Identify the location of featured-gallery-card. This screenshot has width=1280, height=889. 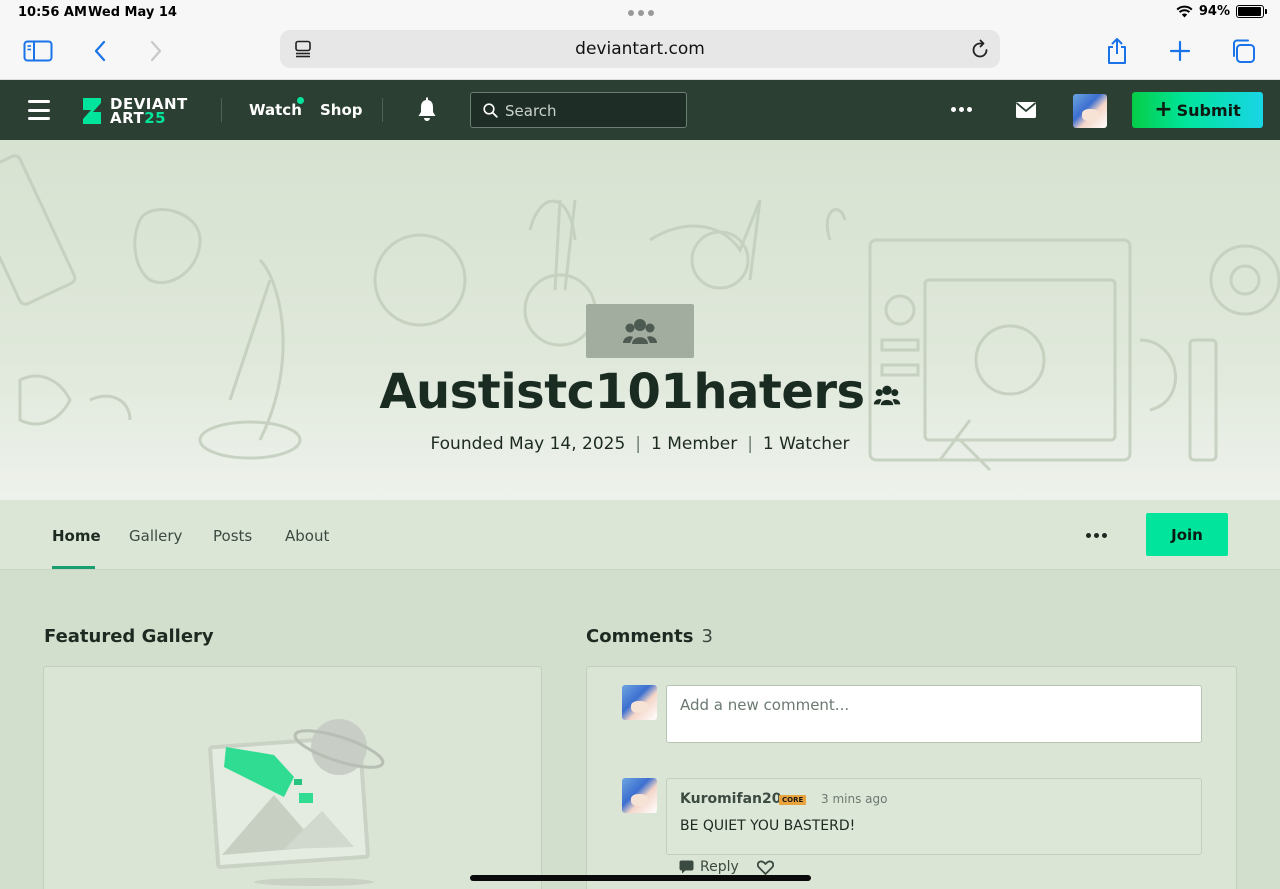
(292, 777).